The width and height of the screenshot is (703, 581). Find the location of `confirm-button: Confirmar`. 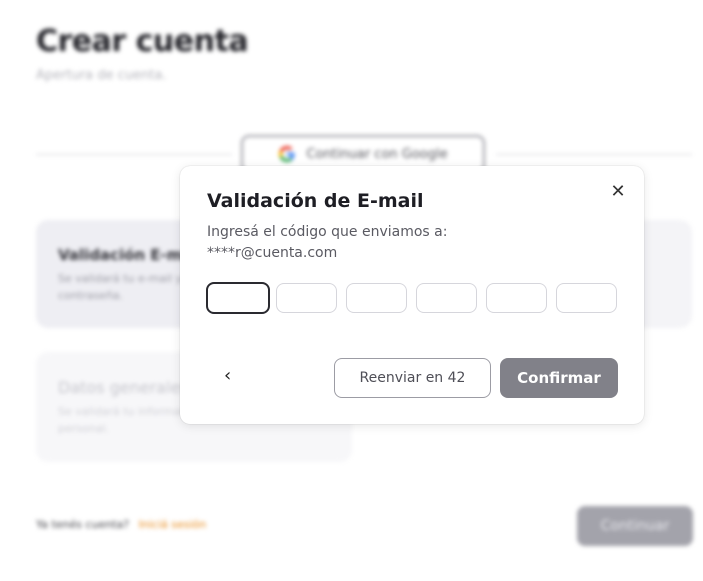

confirm-button: Confirmar is located at coordinates (559, 378).